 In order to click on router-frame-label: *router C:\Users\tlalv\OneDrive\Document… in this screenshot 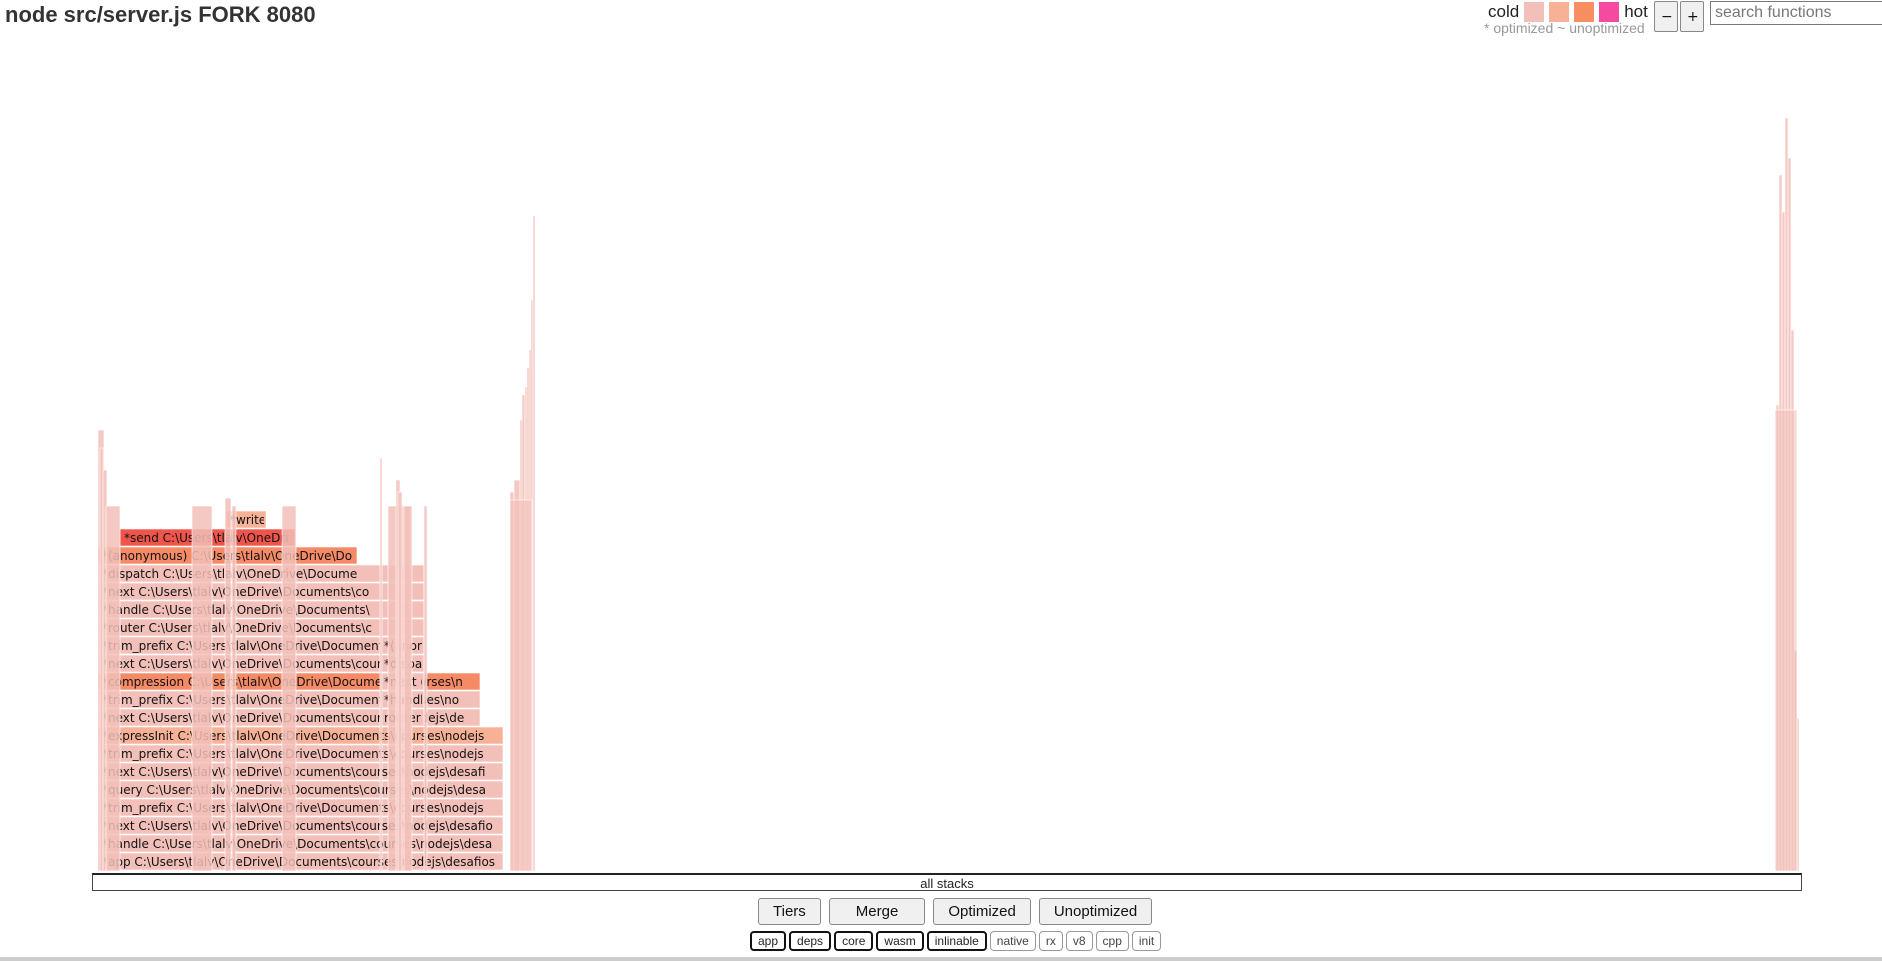, I will do `click(237, 628)`.